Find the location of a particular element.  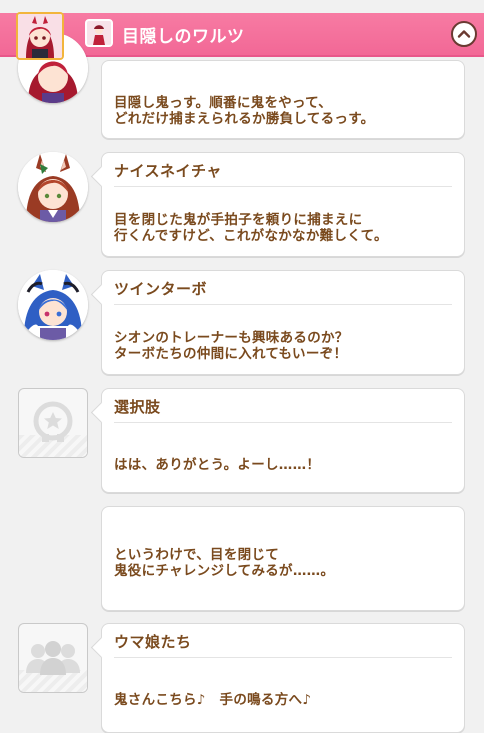

narration-card: というわけで、目を閉じて 鬼役にチャレンジしてみるが……。 is located at coordinates (283, 558).